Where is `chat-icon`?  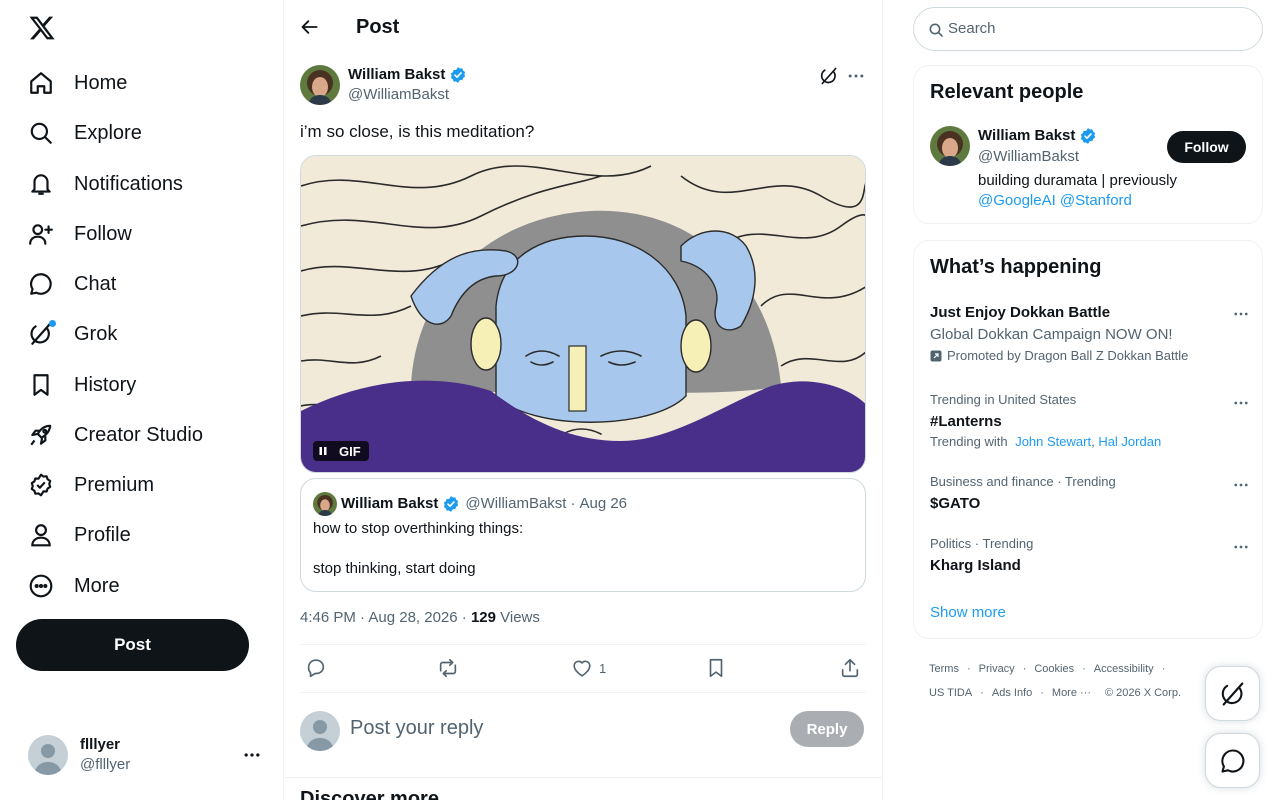 chat-icon is located at coordinates (41, 284).